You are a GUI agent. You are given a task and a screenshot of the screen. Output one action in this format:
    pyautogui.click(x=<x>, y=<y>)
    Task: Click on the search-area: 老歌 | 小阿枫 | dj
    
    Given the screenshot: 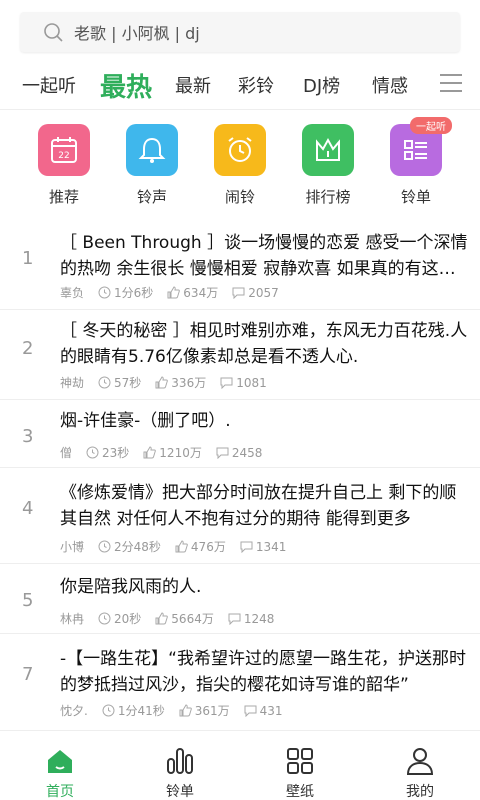 What is the action you would take?
    pyautogui.click(x=240, y=31)
    